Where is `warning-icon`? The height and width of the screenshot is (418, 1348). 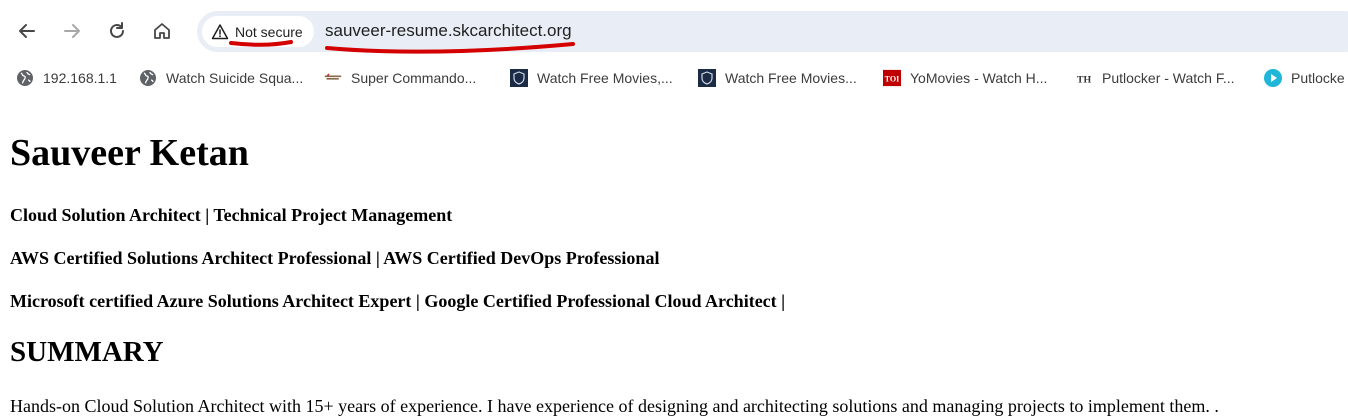
warning-icon is located at coordinates (220, 31).